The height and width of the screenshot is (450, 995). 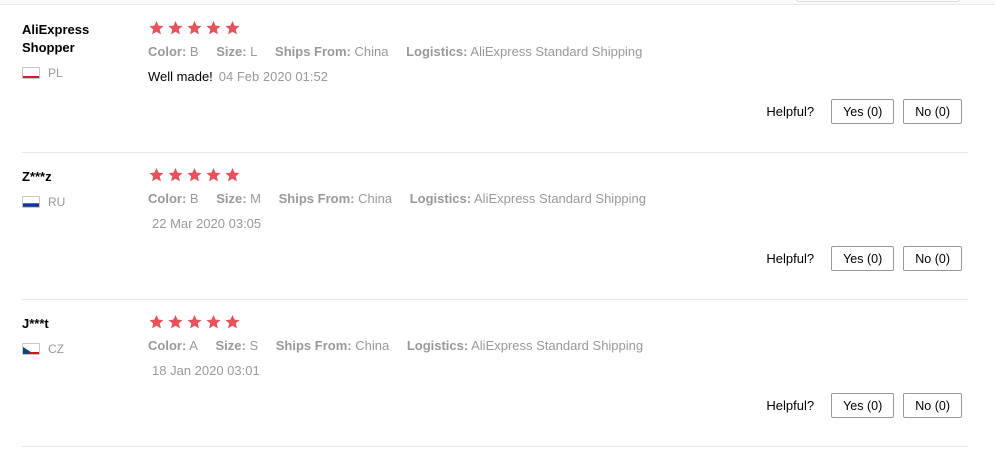 I want to click on reviewer-country: CZ, so click(x=43, y=349).